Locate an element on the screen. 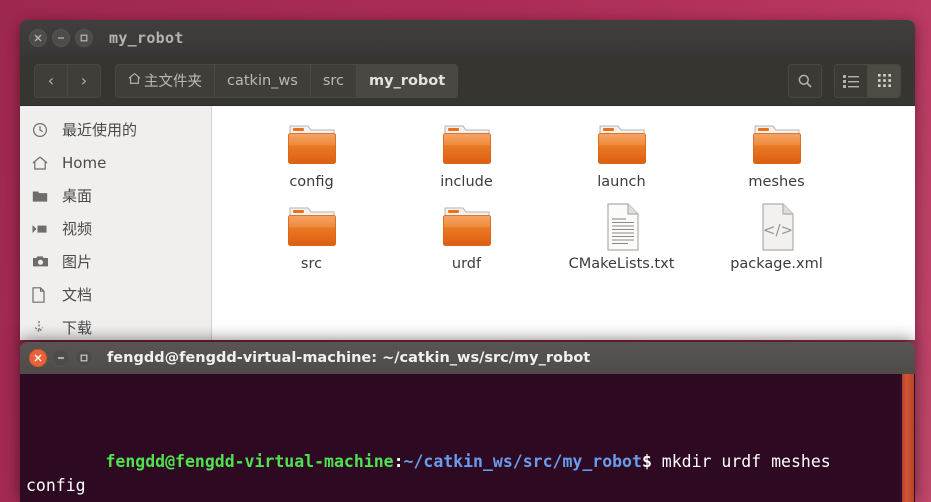 This screenshot has width=931, height=502. file-item: CMakeLists.txt is located at coordinates (621, 240).